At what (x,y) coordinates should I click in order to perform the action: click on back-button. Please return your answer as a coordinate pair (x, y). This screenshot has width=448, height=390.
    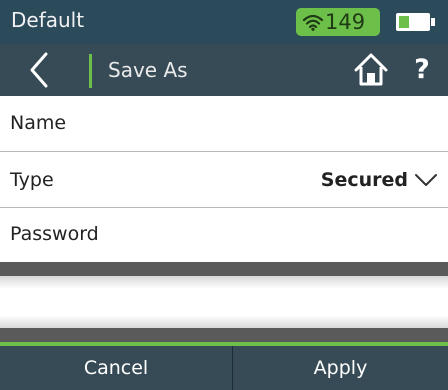
    Looking at the image, I should click on (41, 70).